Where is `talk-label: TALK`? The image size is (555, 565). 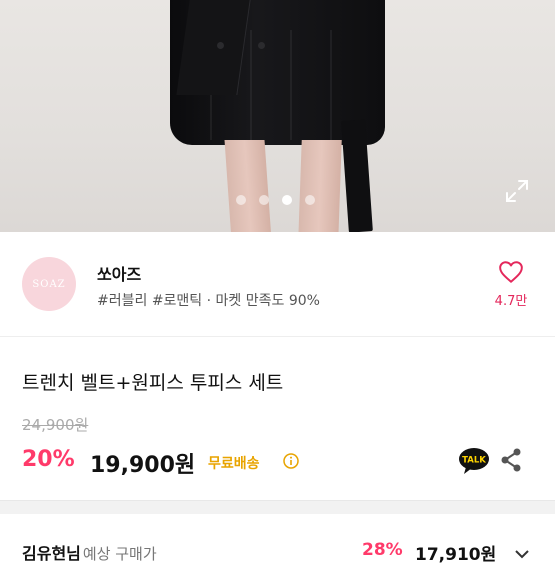
talk-label: TALK is located at coordinates (474, 461).